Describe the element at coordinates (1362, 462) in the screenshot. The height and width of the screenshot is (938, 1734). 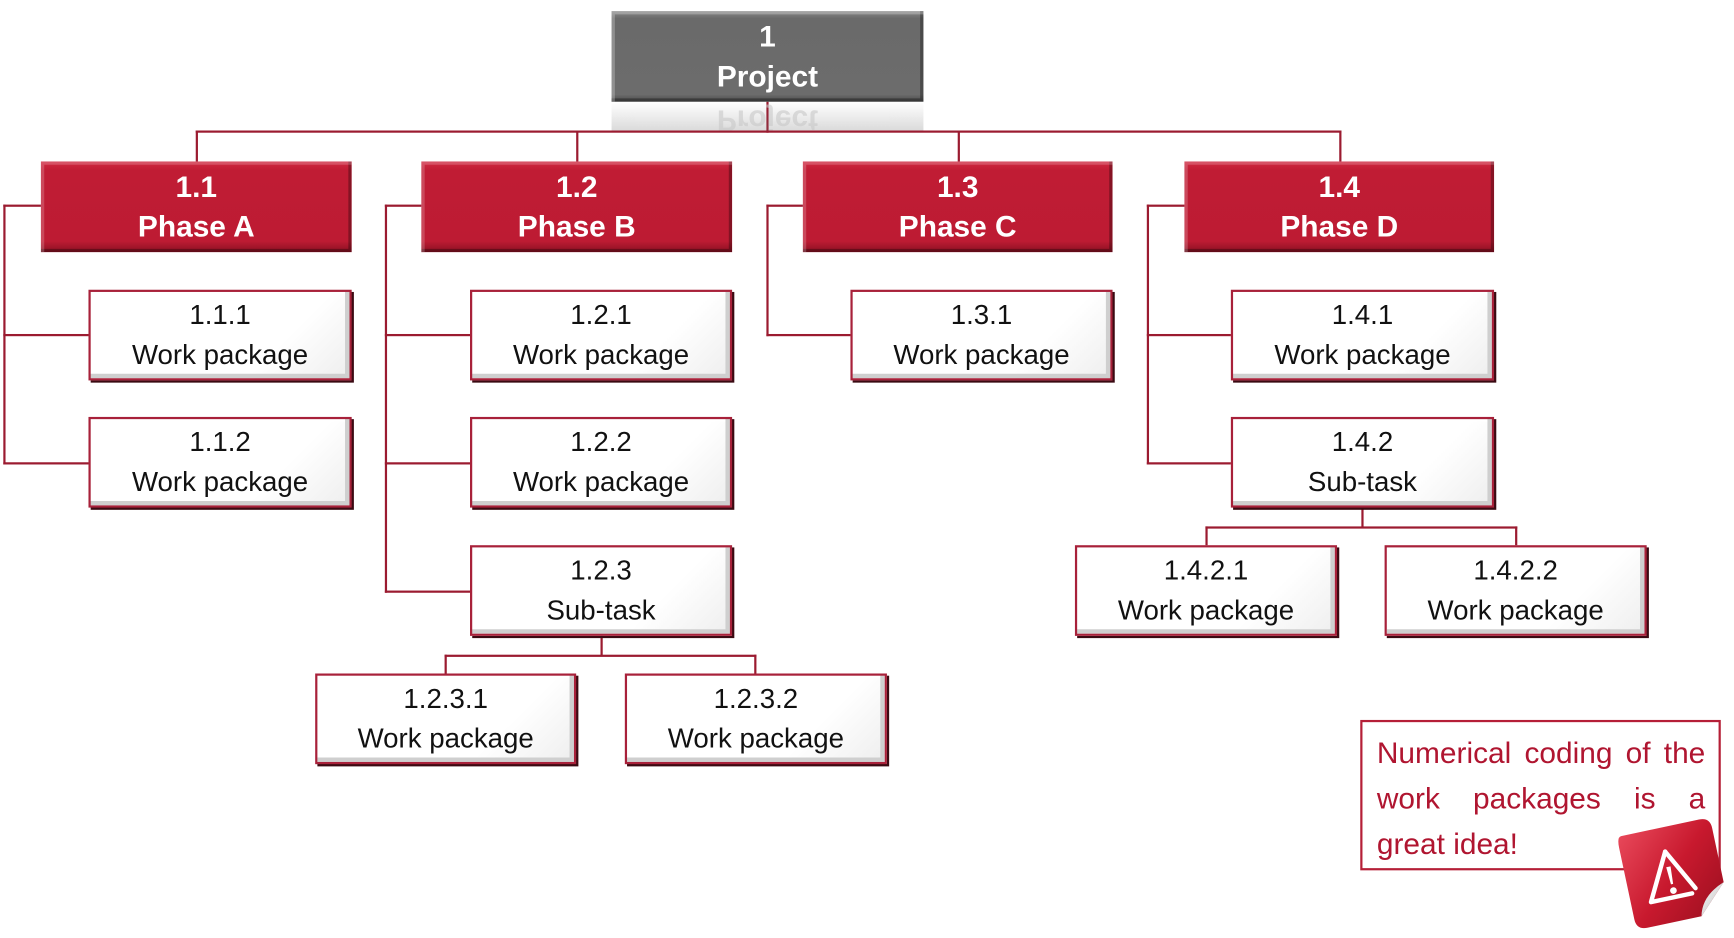
I see `sub-task-node: 1.4.2 Sub-task` at that location.